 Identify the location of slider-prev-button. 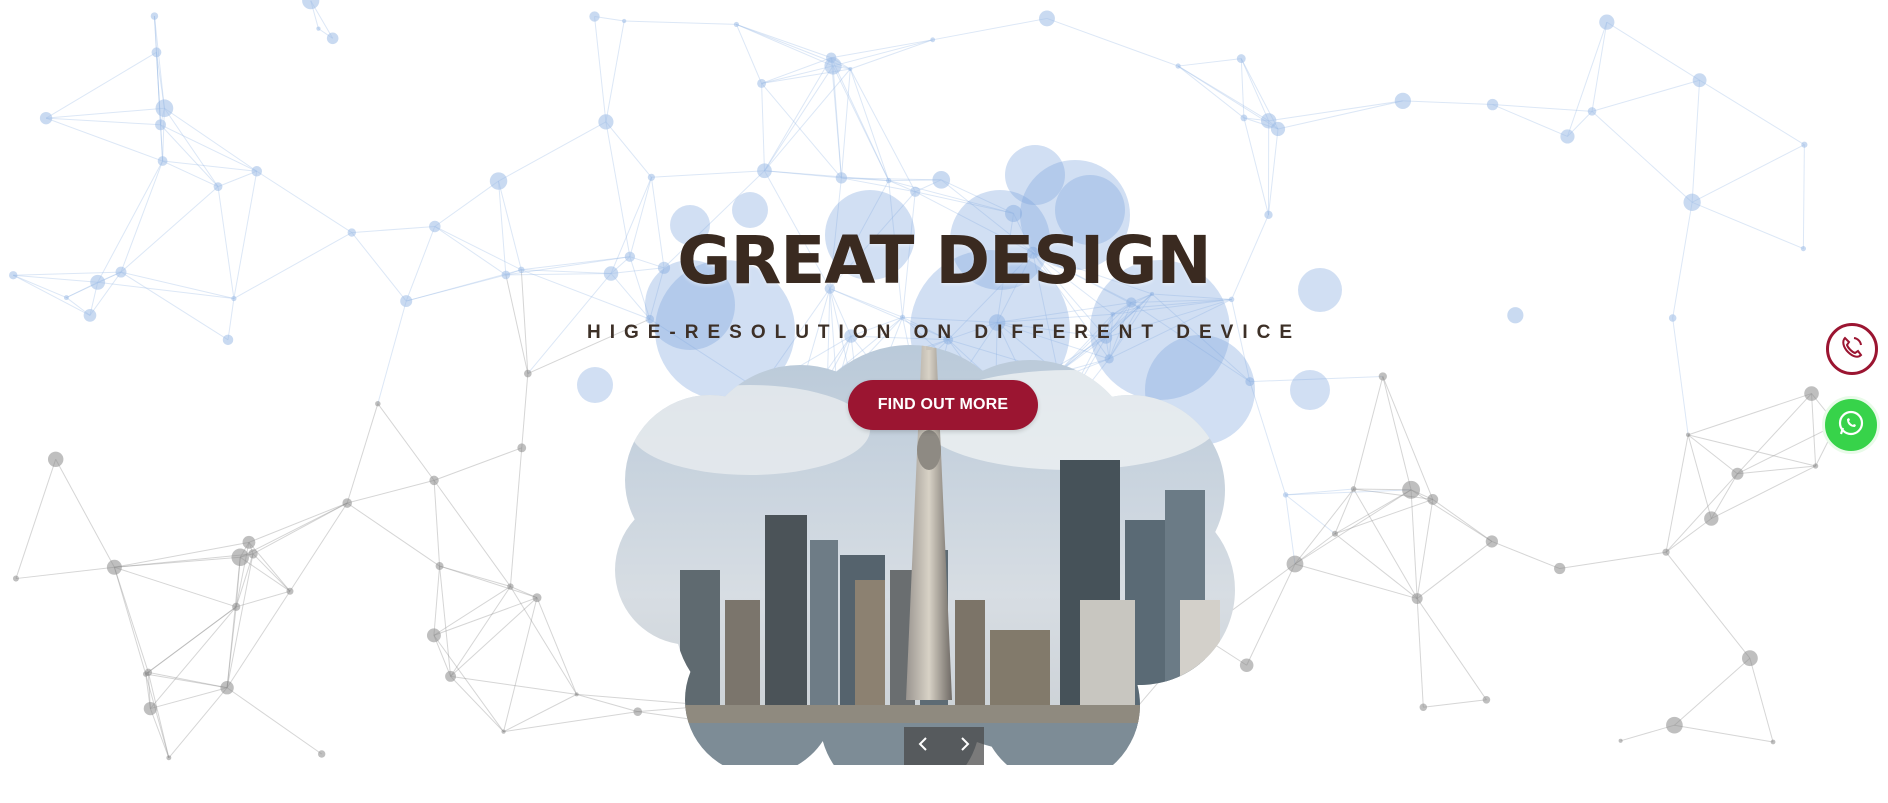
(924, 746).